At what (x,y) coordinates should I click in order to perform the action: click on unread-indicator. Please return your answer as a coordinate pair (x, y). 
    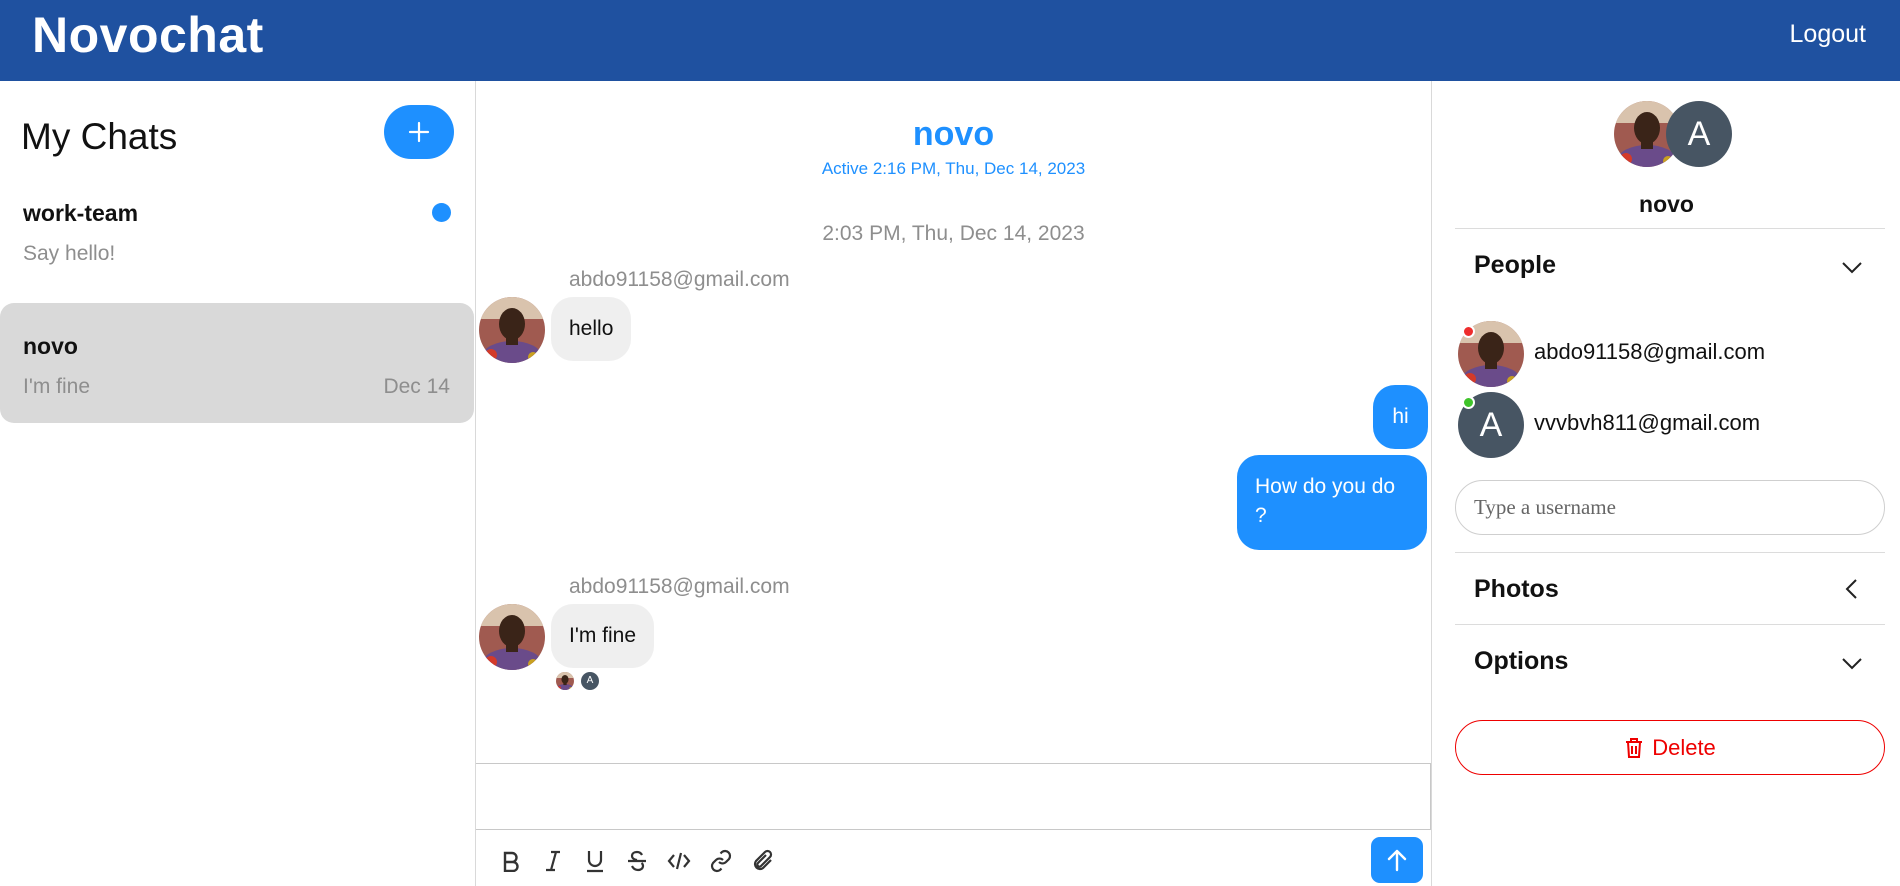
    Looking at the image, I should click on (441, 212).